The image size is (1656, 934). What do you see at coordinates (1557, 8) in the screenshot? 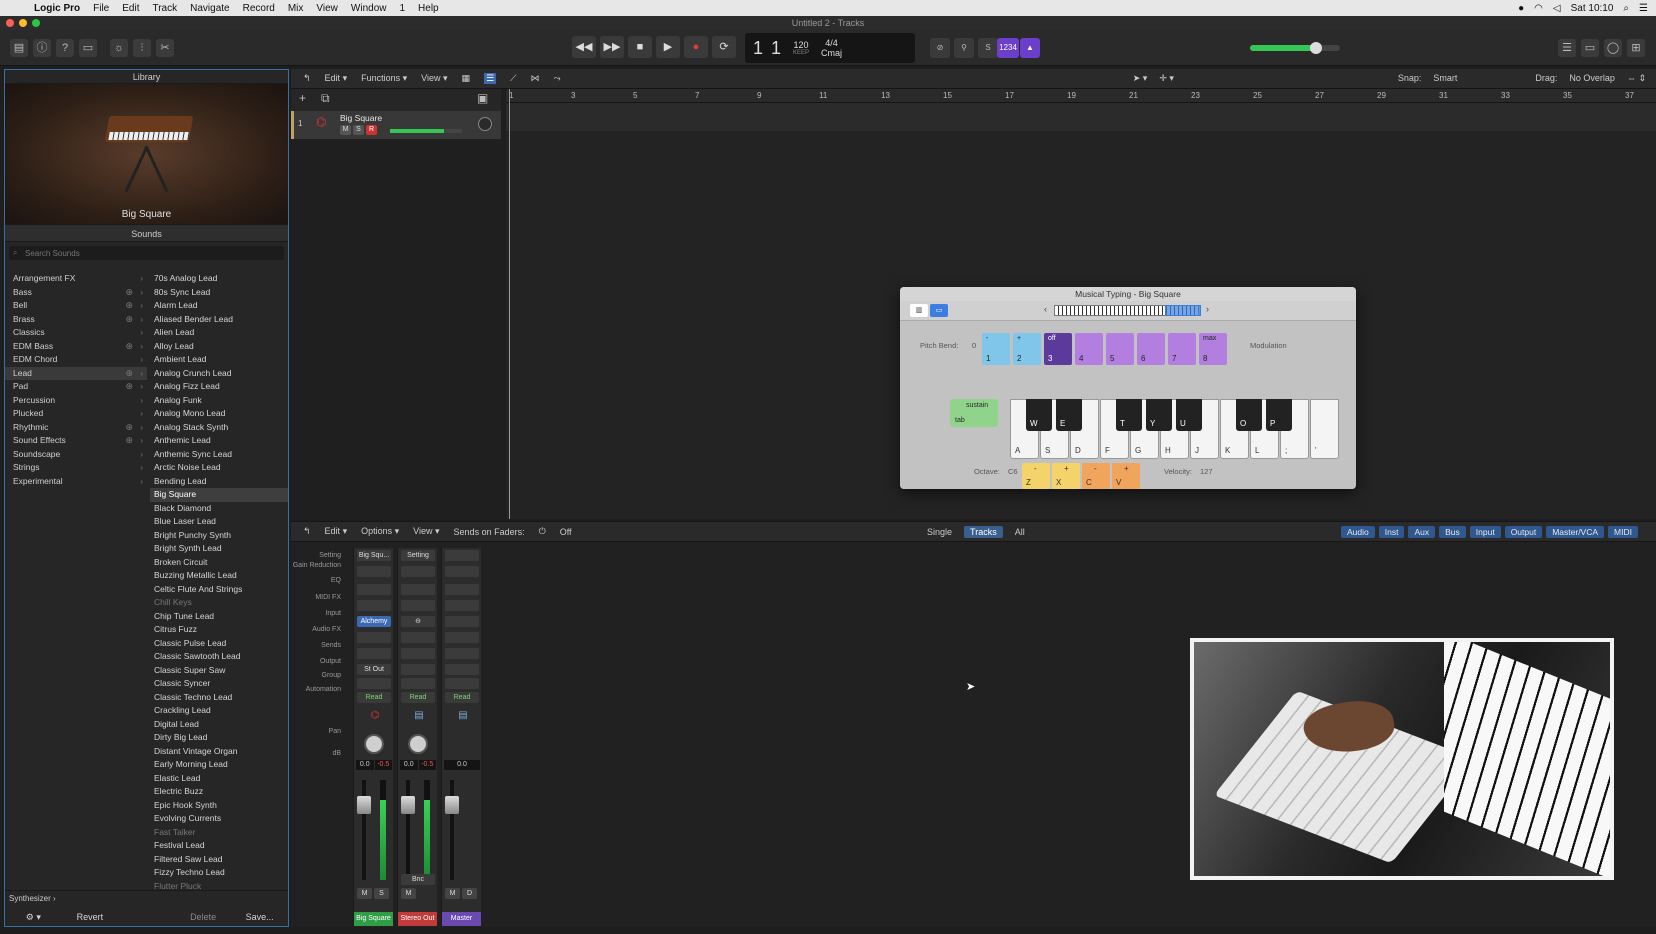
I see `volume-icon: ◁` at bounding box center [1557, 8].